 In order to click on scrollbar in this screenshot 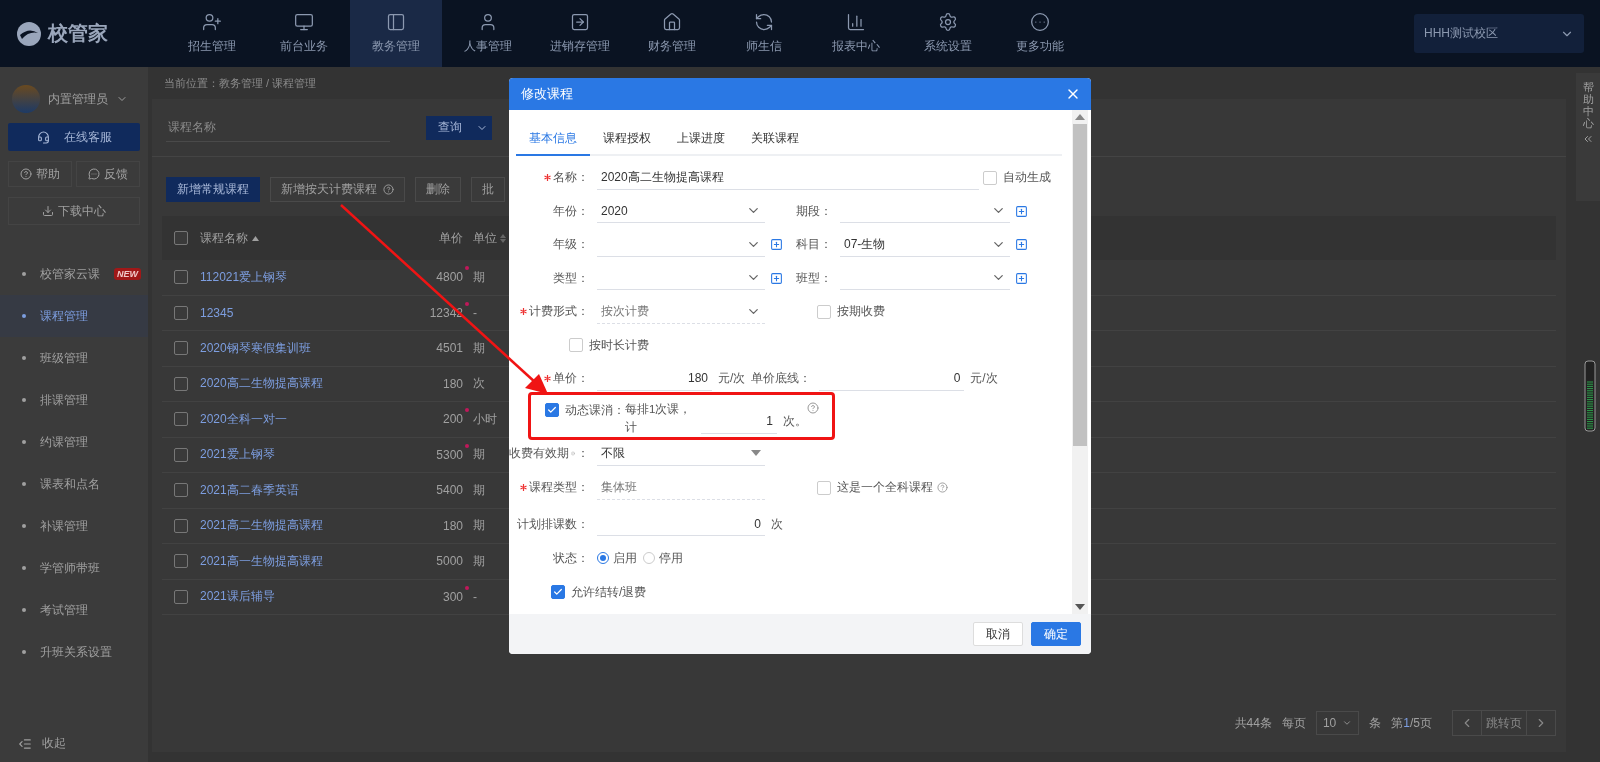, I will do `click(1080, 362)`.